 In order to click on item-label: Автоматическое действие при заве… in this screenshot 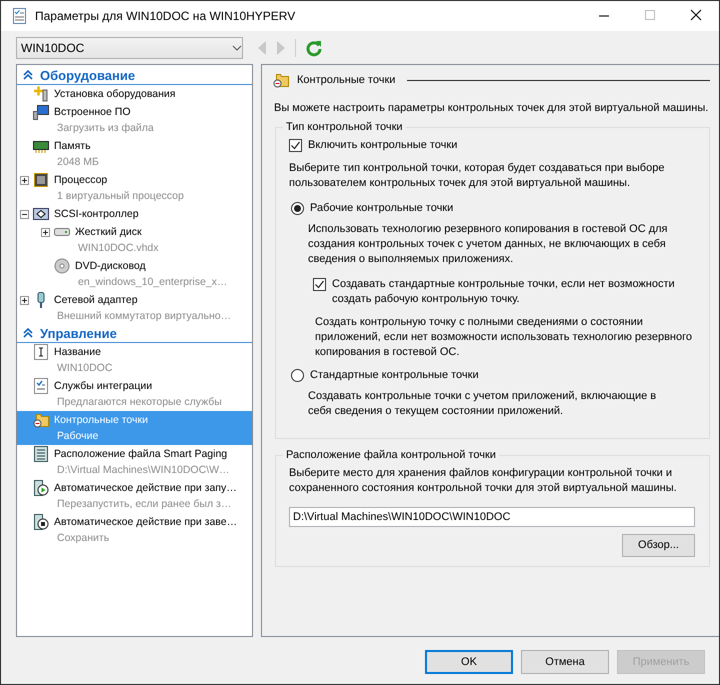, I will do `click(146, 522)`.